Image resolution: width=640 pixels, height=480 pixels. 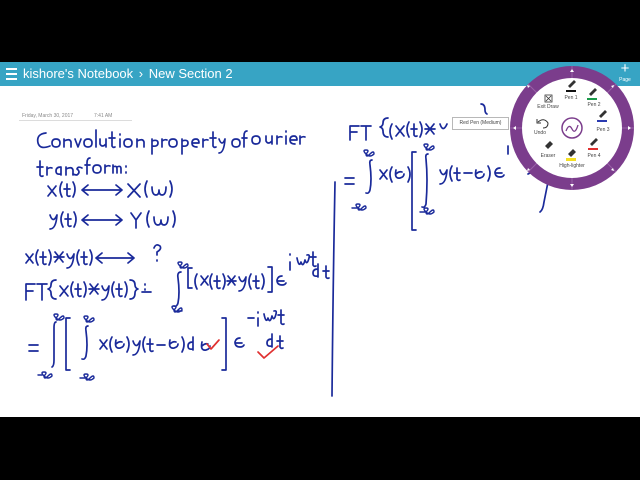 I want to click on ink-product-line, so click(x=93, y=256).